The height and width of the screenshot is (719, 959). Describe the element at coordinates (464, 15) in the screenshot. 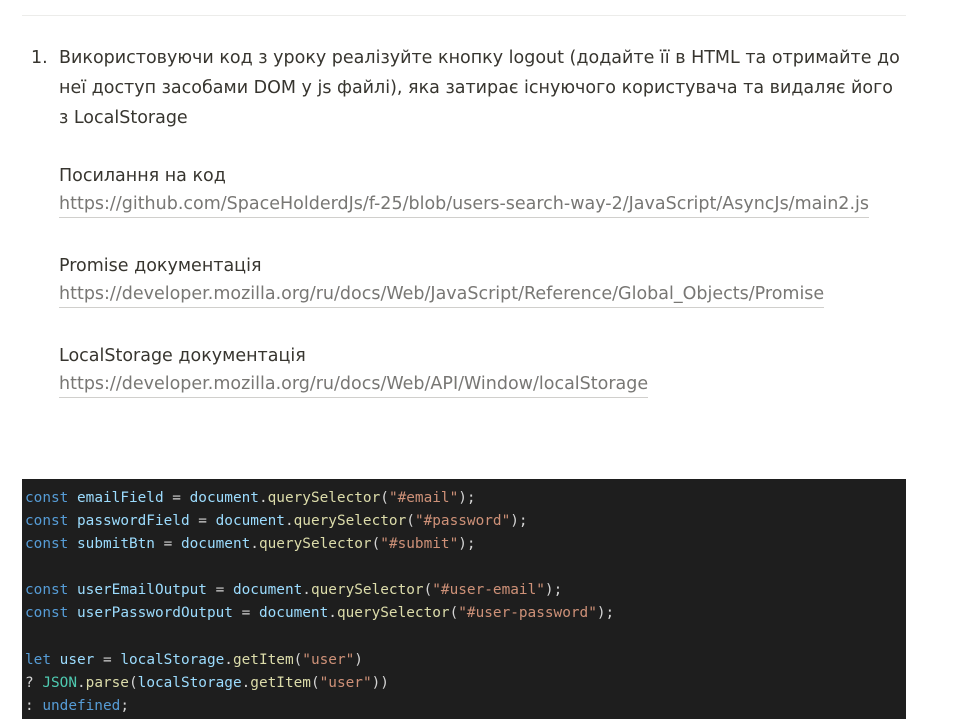

I see `top-divider` at that location.